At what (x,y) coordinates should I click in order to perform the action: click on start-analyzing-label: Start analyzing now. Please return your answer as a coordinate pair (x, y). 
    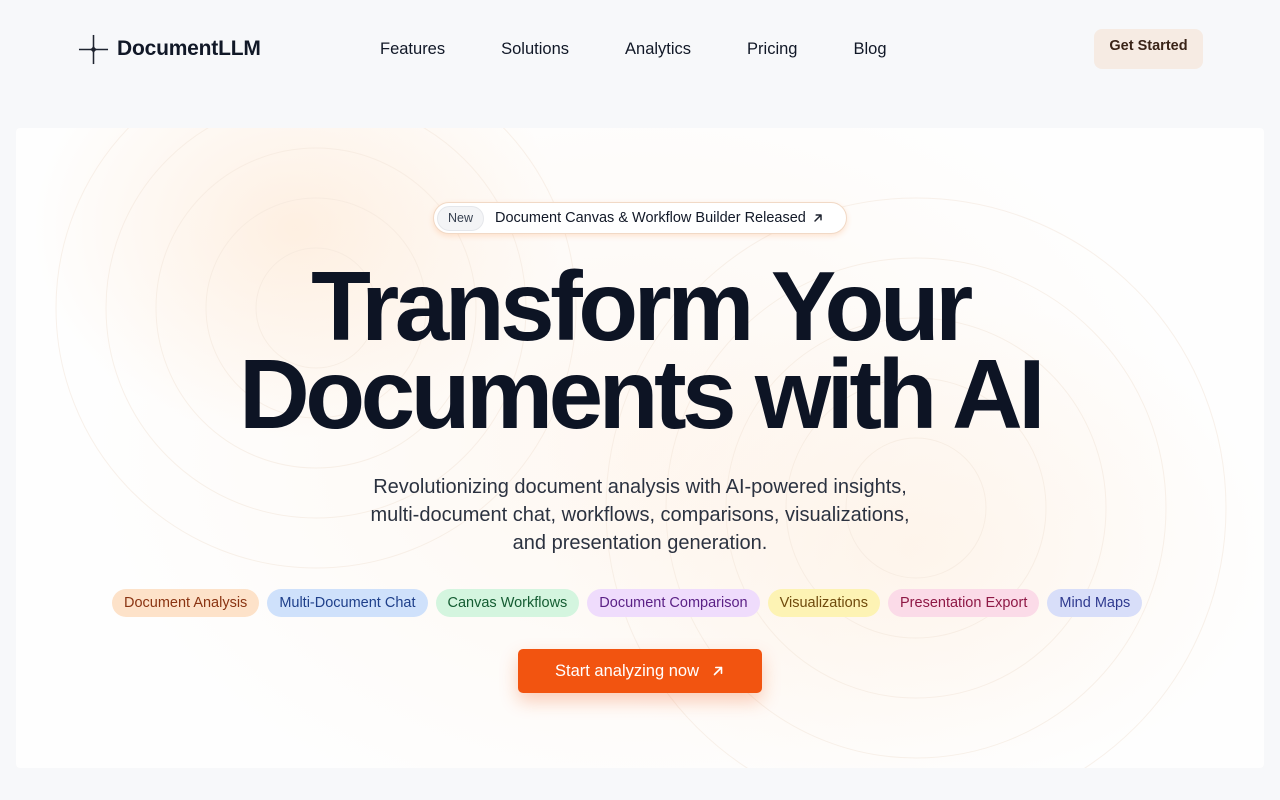
    Looking at the image, I should click on (627, 670).